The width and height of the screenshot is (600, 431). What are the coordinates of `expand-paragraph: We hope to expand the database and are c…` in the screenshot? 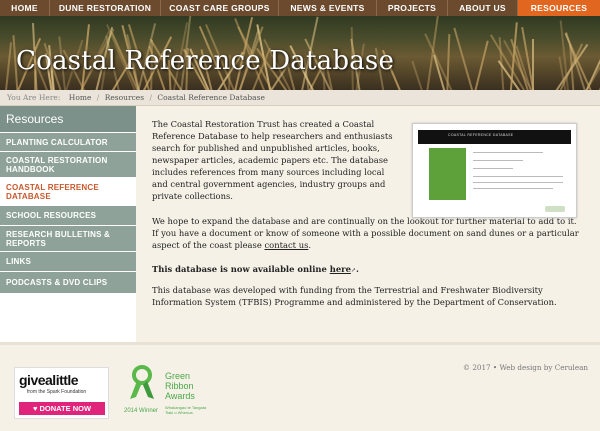 It's located at (367, 233).